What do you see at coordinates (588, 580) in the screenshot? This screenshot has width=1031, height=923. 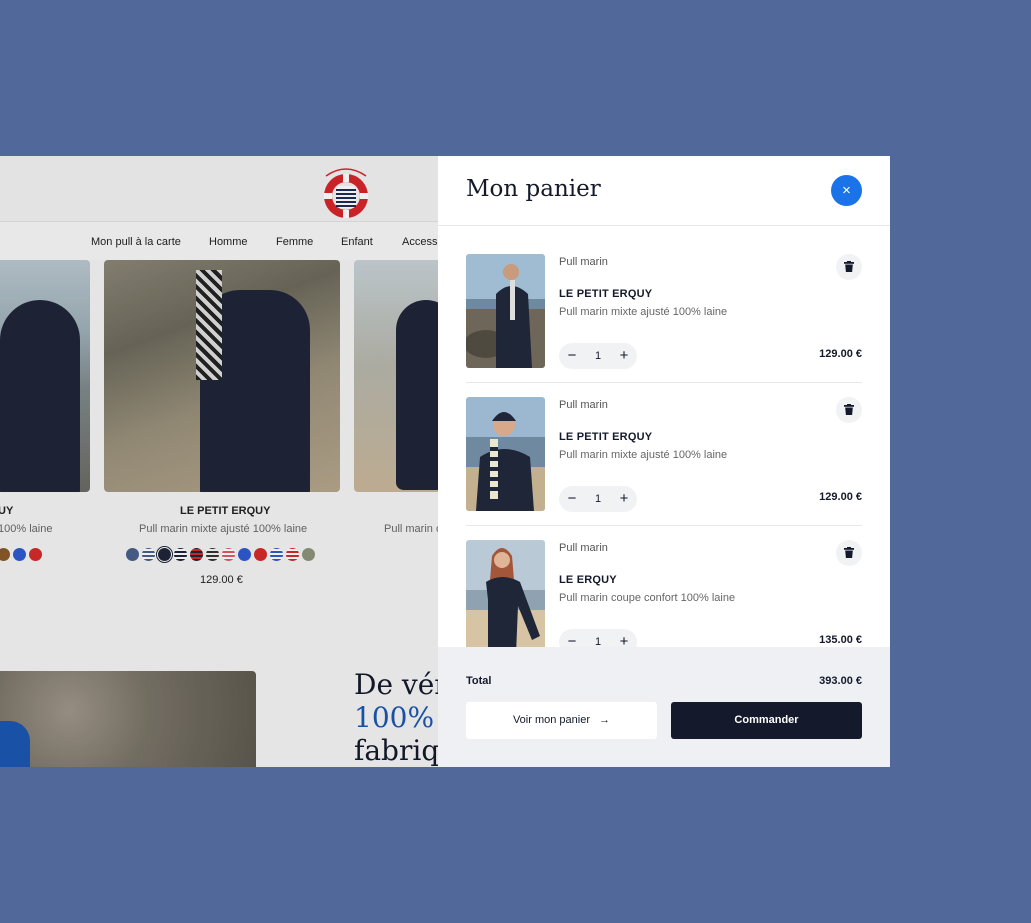 I see `item-name: LE ERQUY` at bounding box center [588, 580].